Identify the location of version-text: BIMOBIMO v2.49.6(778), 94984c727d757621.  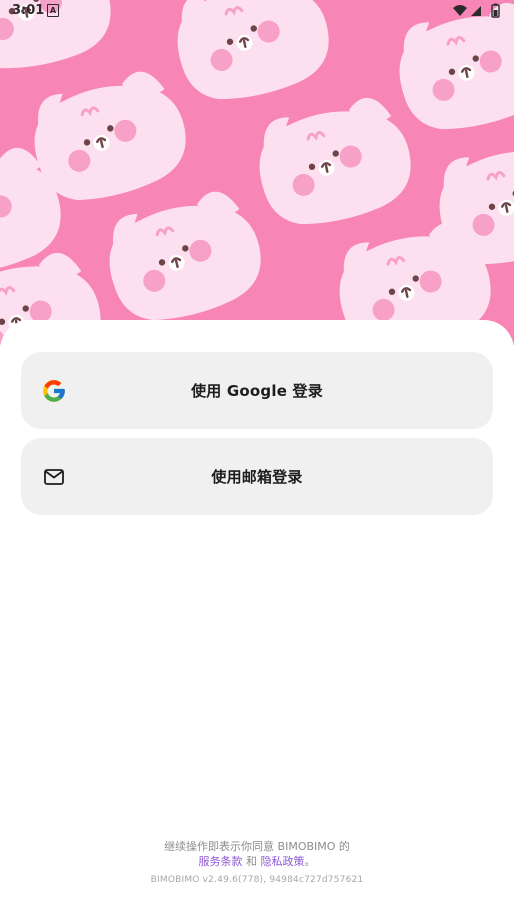
(257, 880).